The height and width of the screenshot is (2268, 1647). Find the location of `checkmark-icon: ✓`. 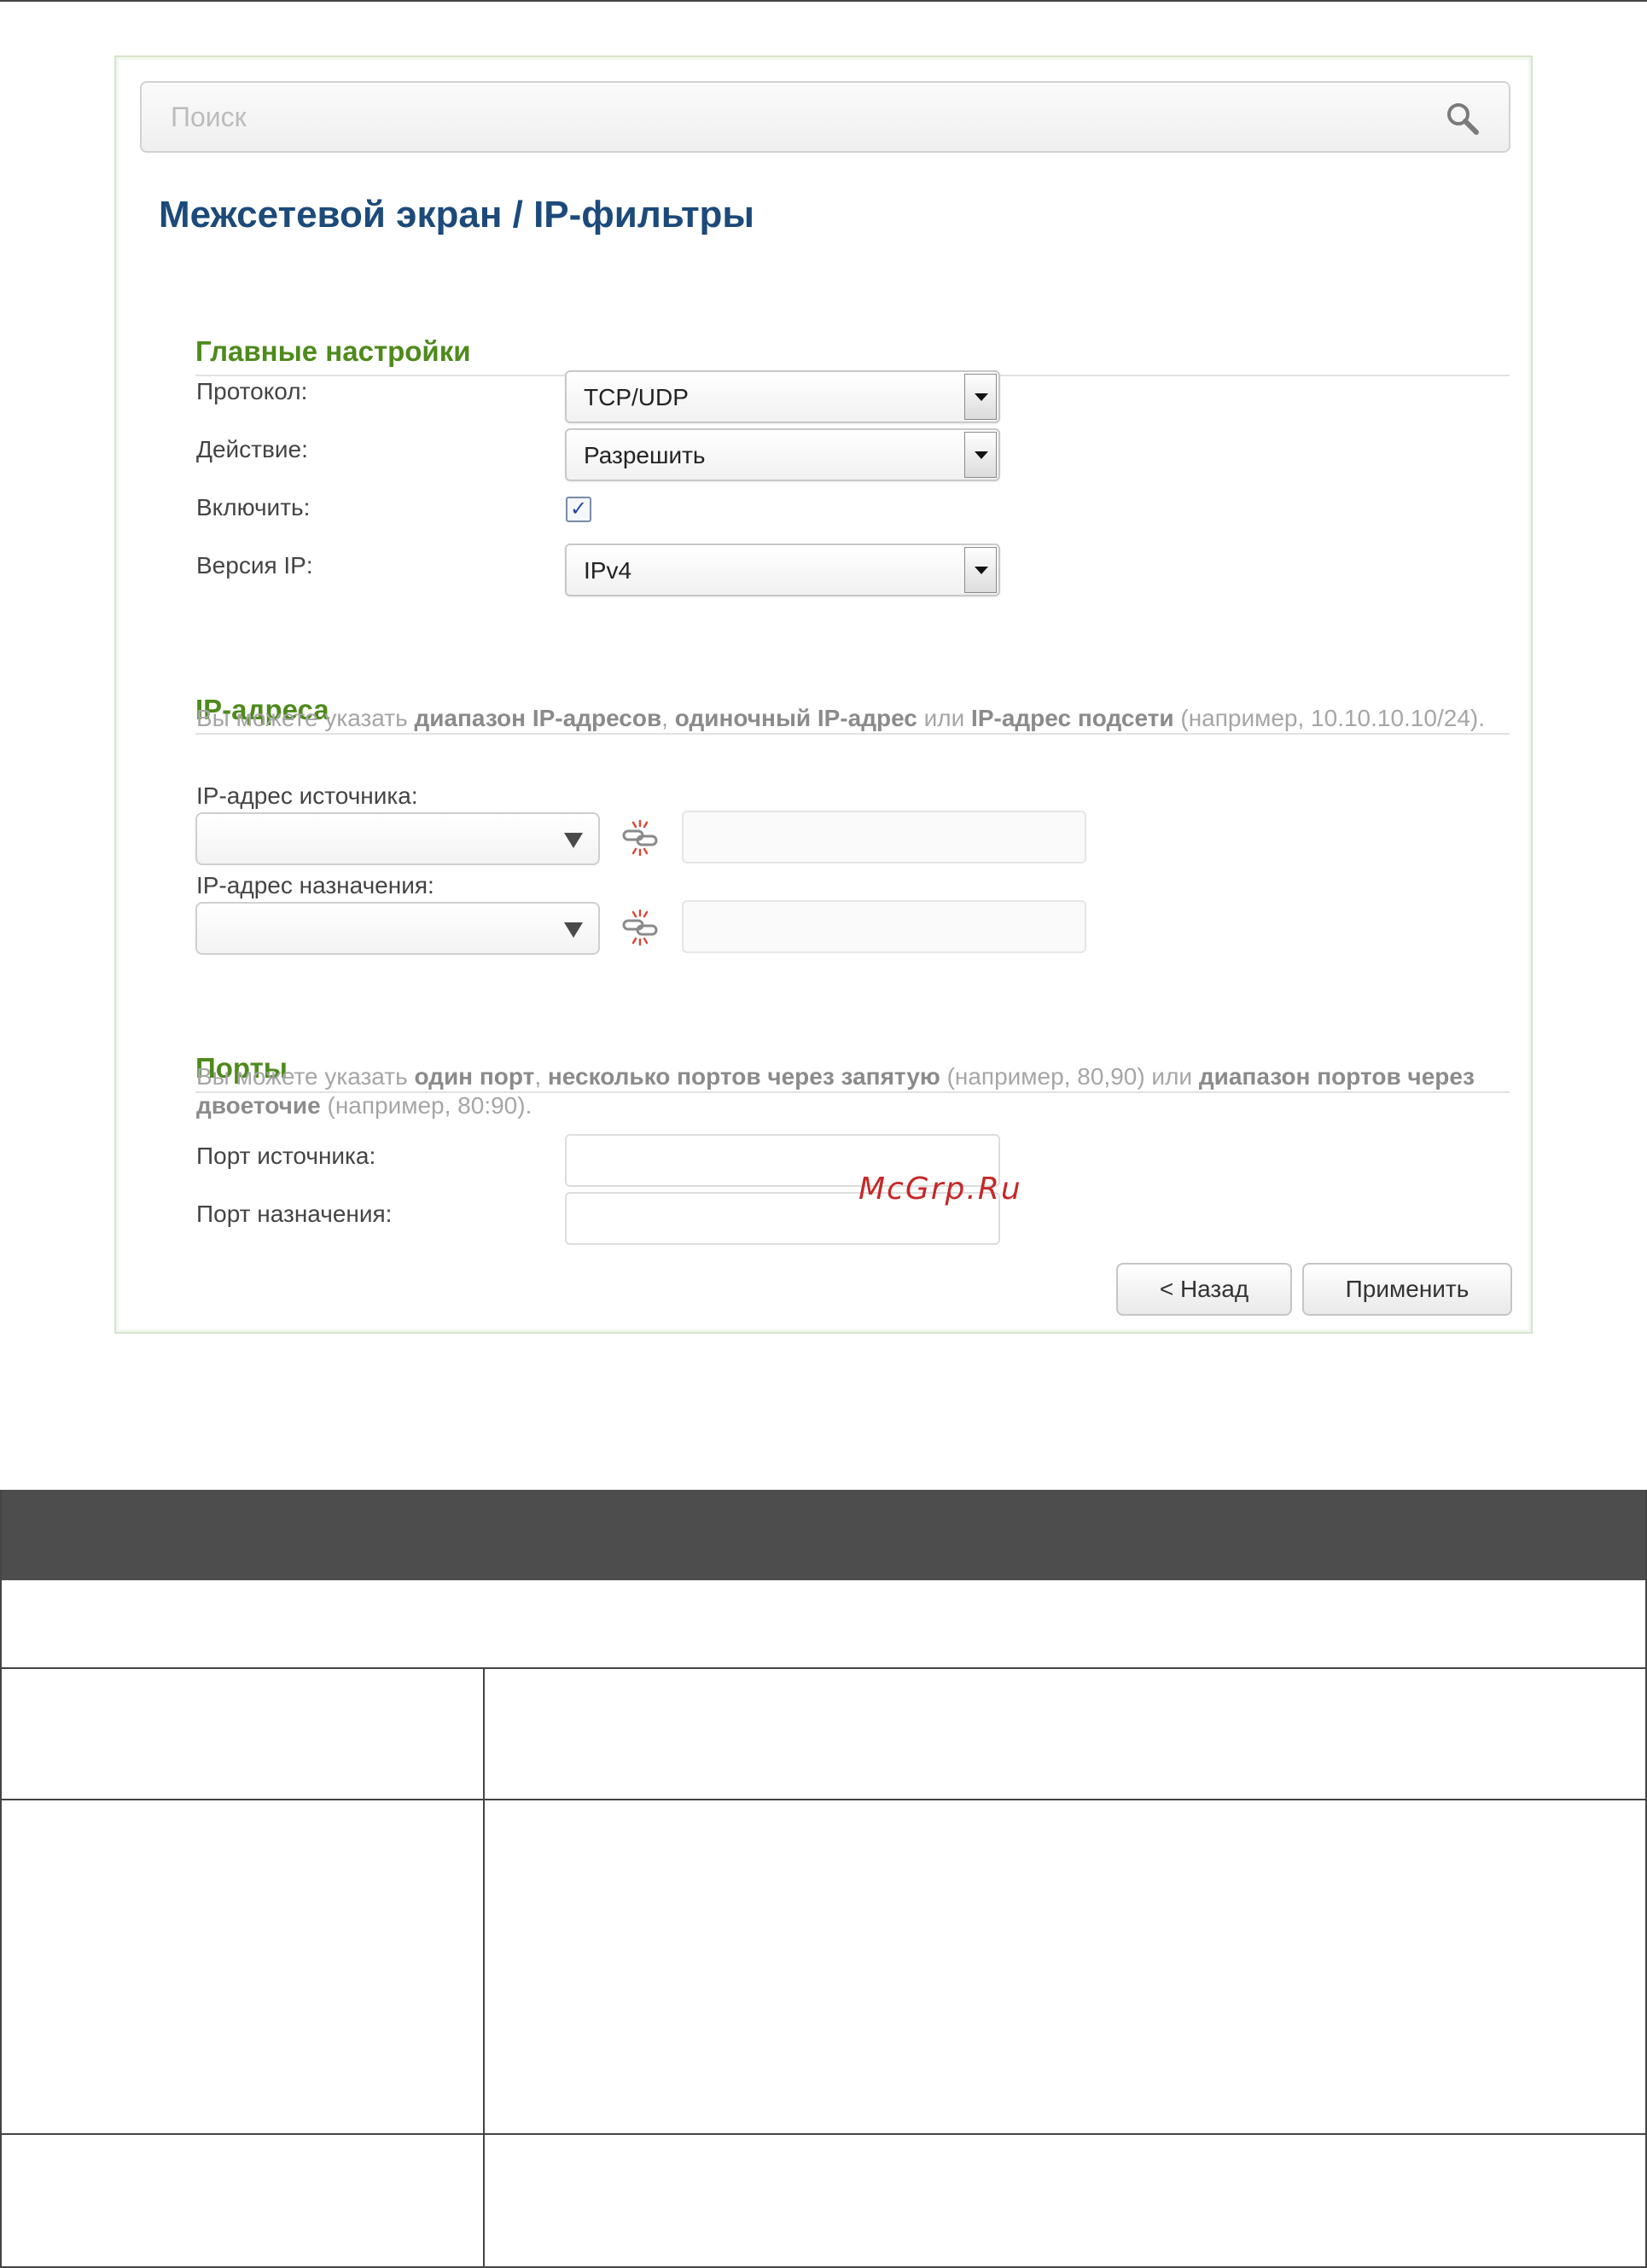

checkmark-icon: ✓ is located at coordinates (578, 508).